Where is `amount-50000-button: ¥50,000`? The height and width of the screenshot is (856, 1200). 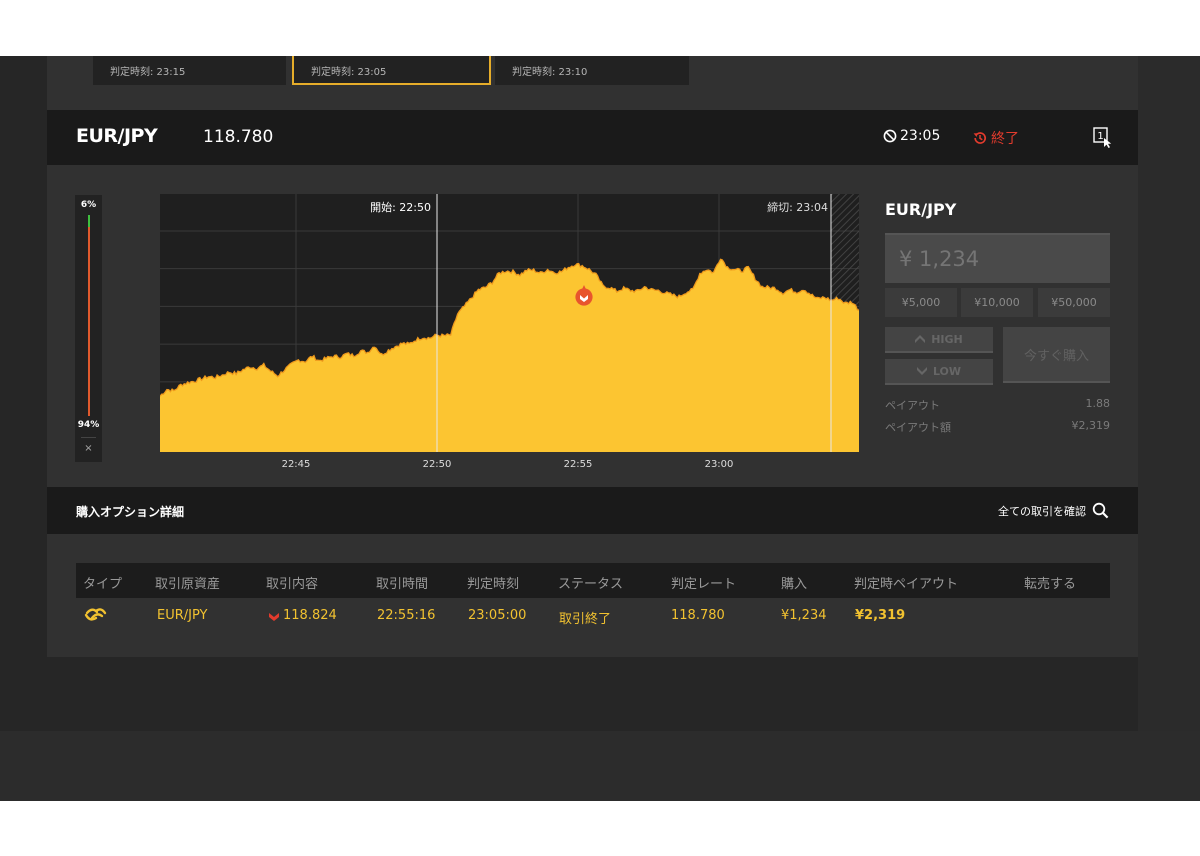
amount-50000-button: ¥50,000 is located at coordinates (1074, 302).